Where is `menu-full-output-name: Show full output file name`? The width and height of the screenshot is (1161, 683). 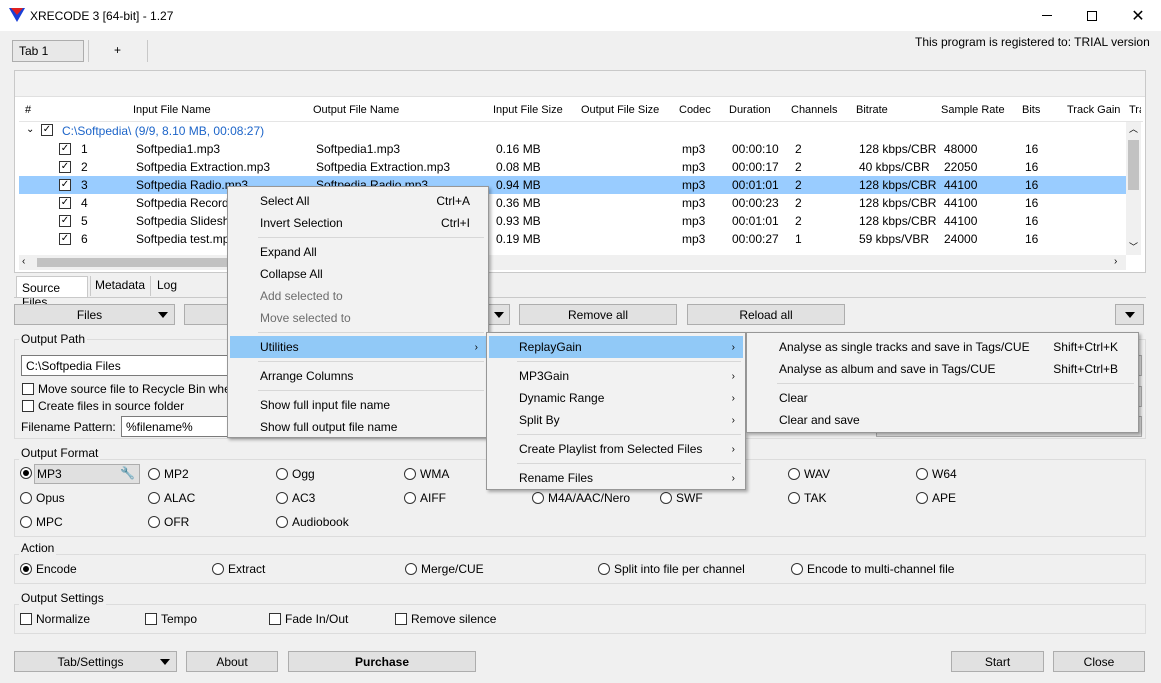
menu-full-output-name: Show full output file name is located at coordinates (358, 427).